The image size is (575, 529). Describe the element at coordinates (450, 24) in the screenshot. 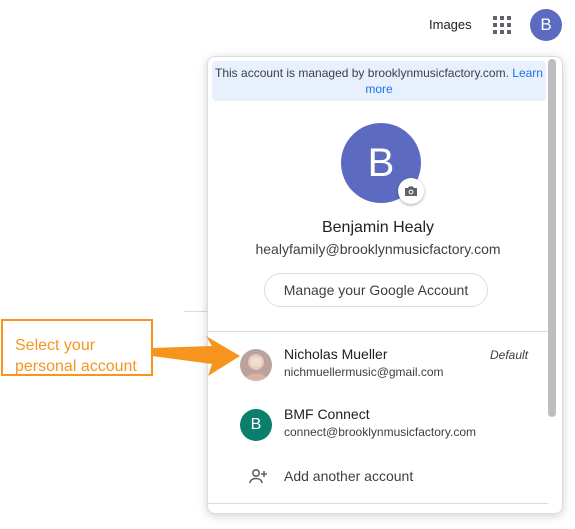

I see `images-link: Images` at that location.